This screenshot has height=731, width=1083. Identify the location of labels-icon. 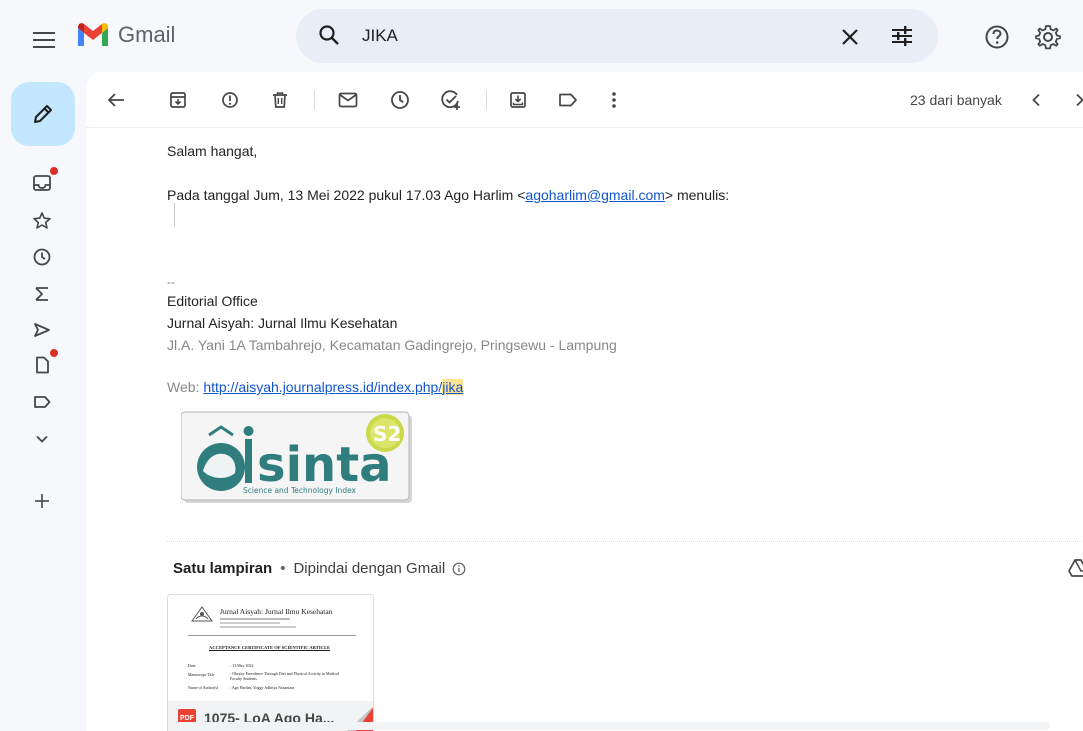
(568, 100).